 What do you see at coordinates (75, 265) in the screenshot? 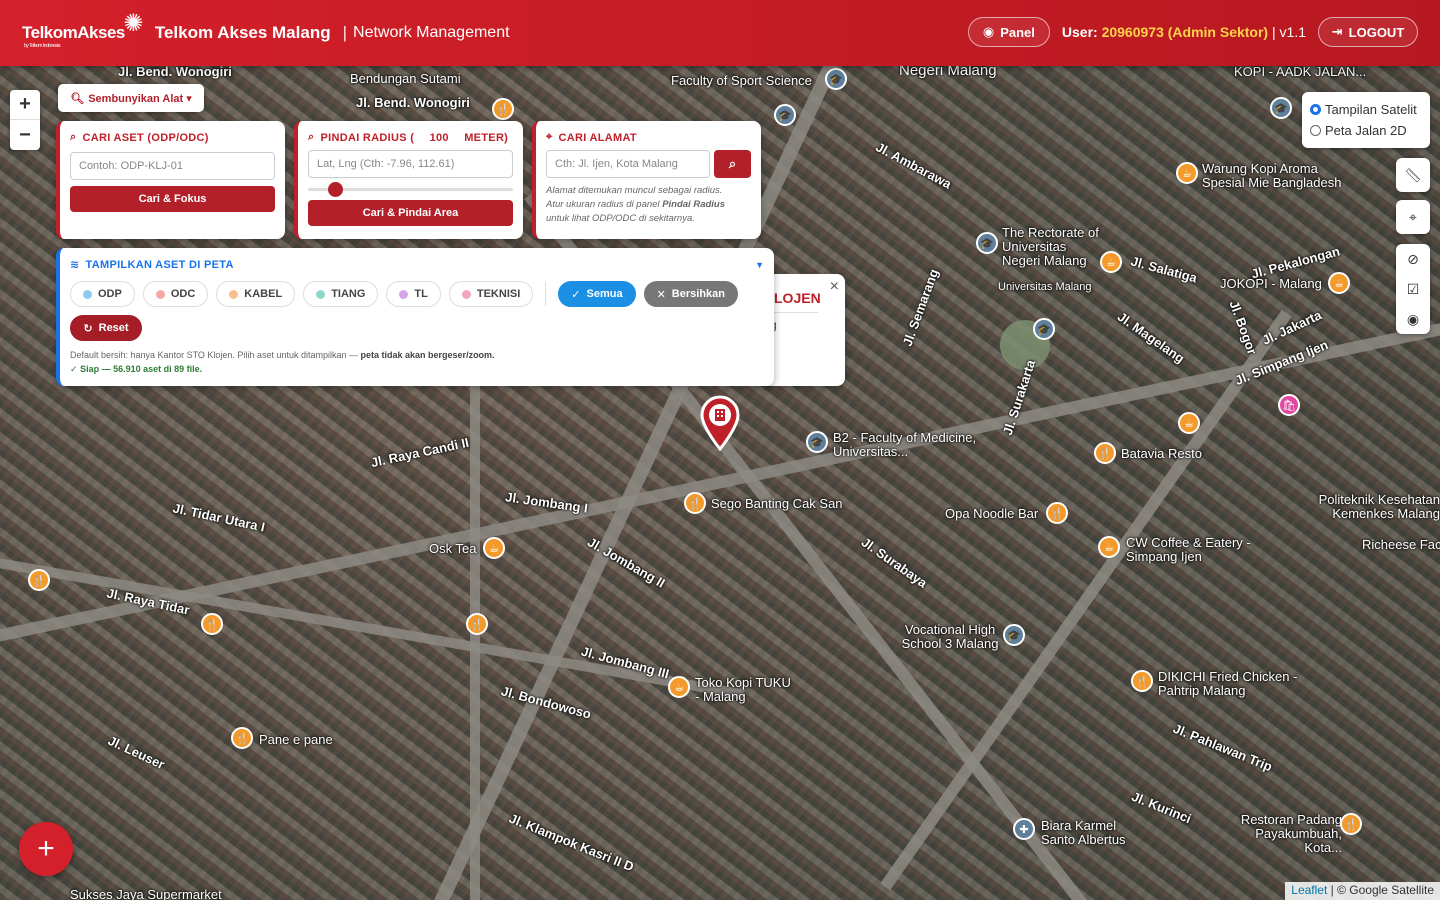
I see `layers-icon: ≋` at bounding box center [75, 265].